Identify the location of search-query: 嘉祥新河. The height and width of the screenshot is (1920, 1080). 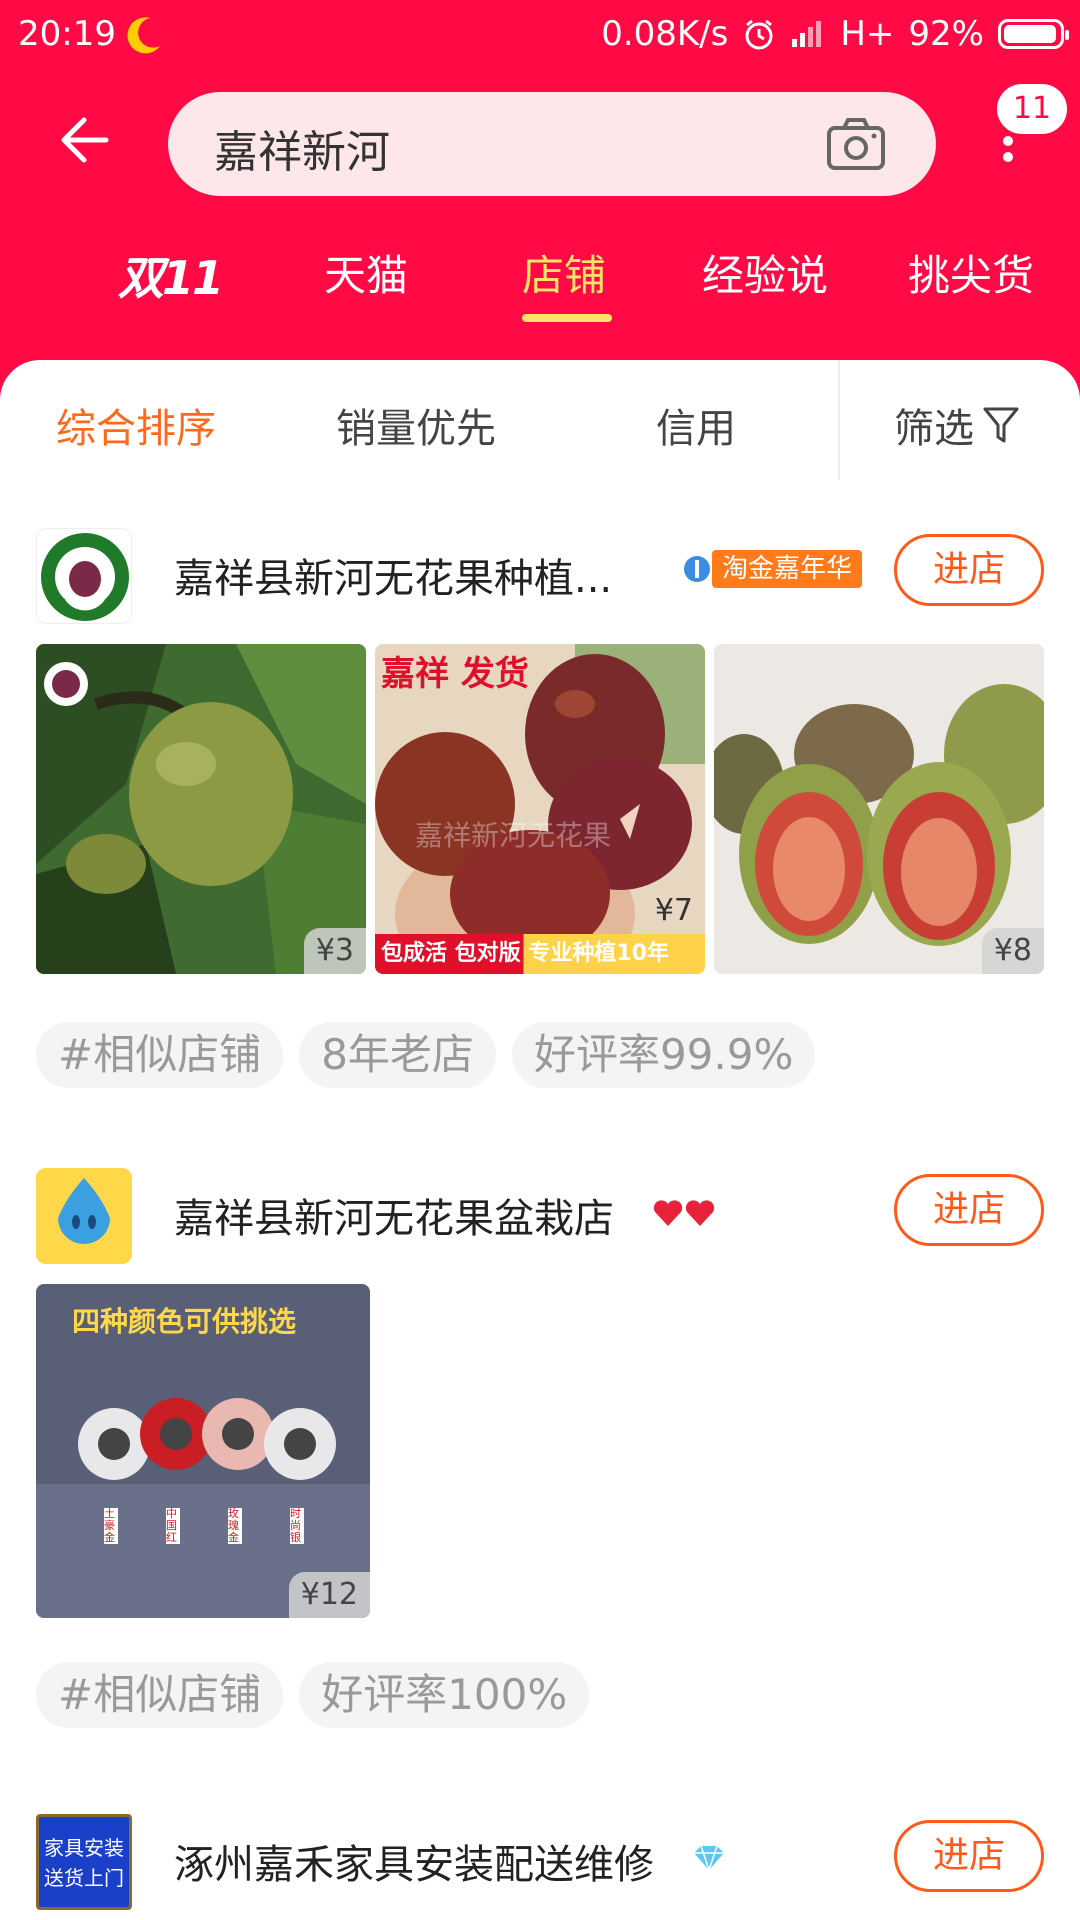
(302, 152).